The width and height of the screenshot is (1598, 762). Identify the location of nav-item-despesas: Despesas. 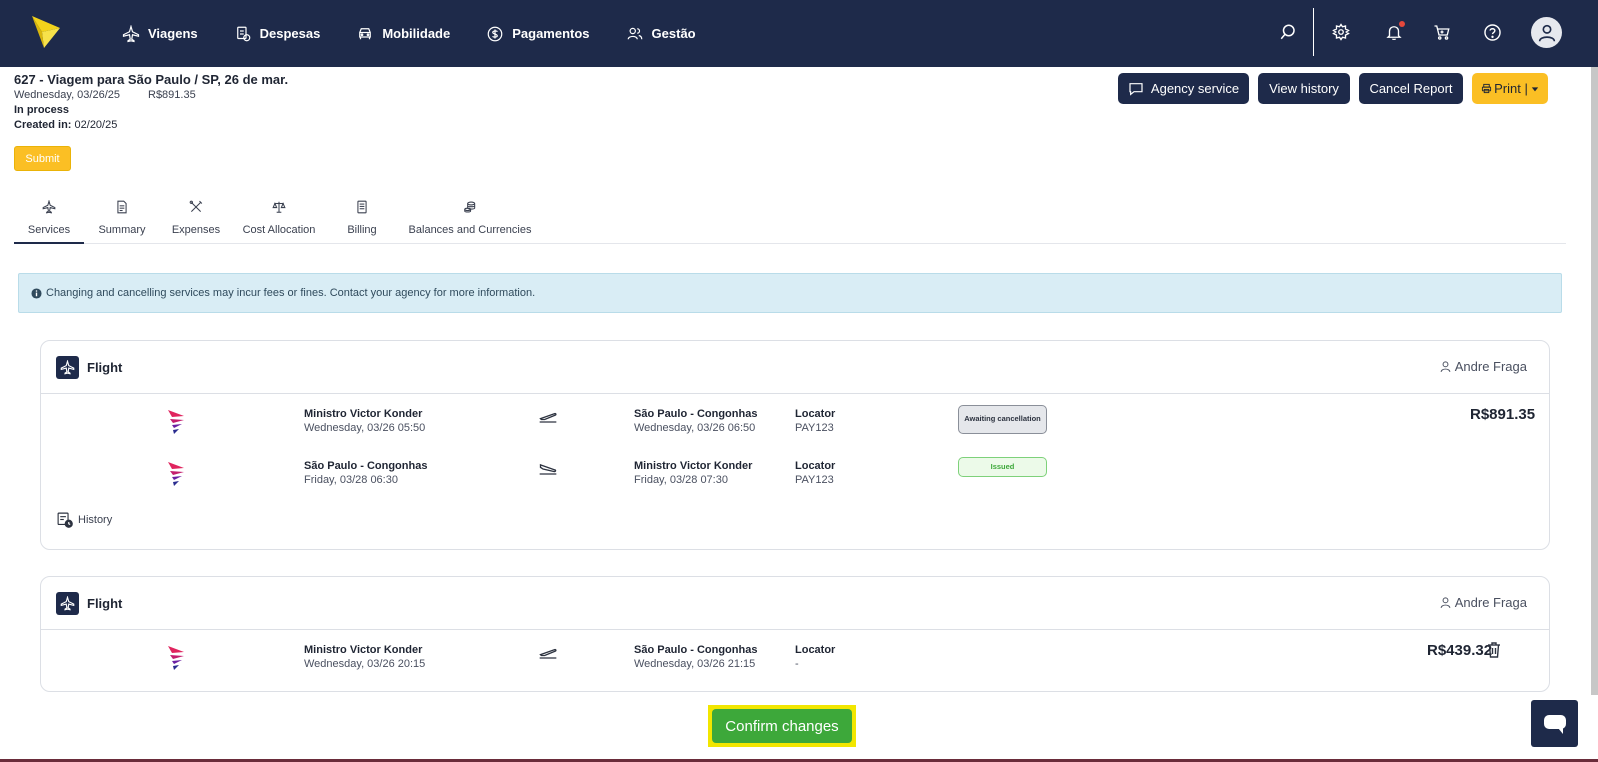
(277, 34).